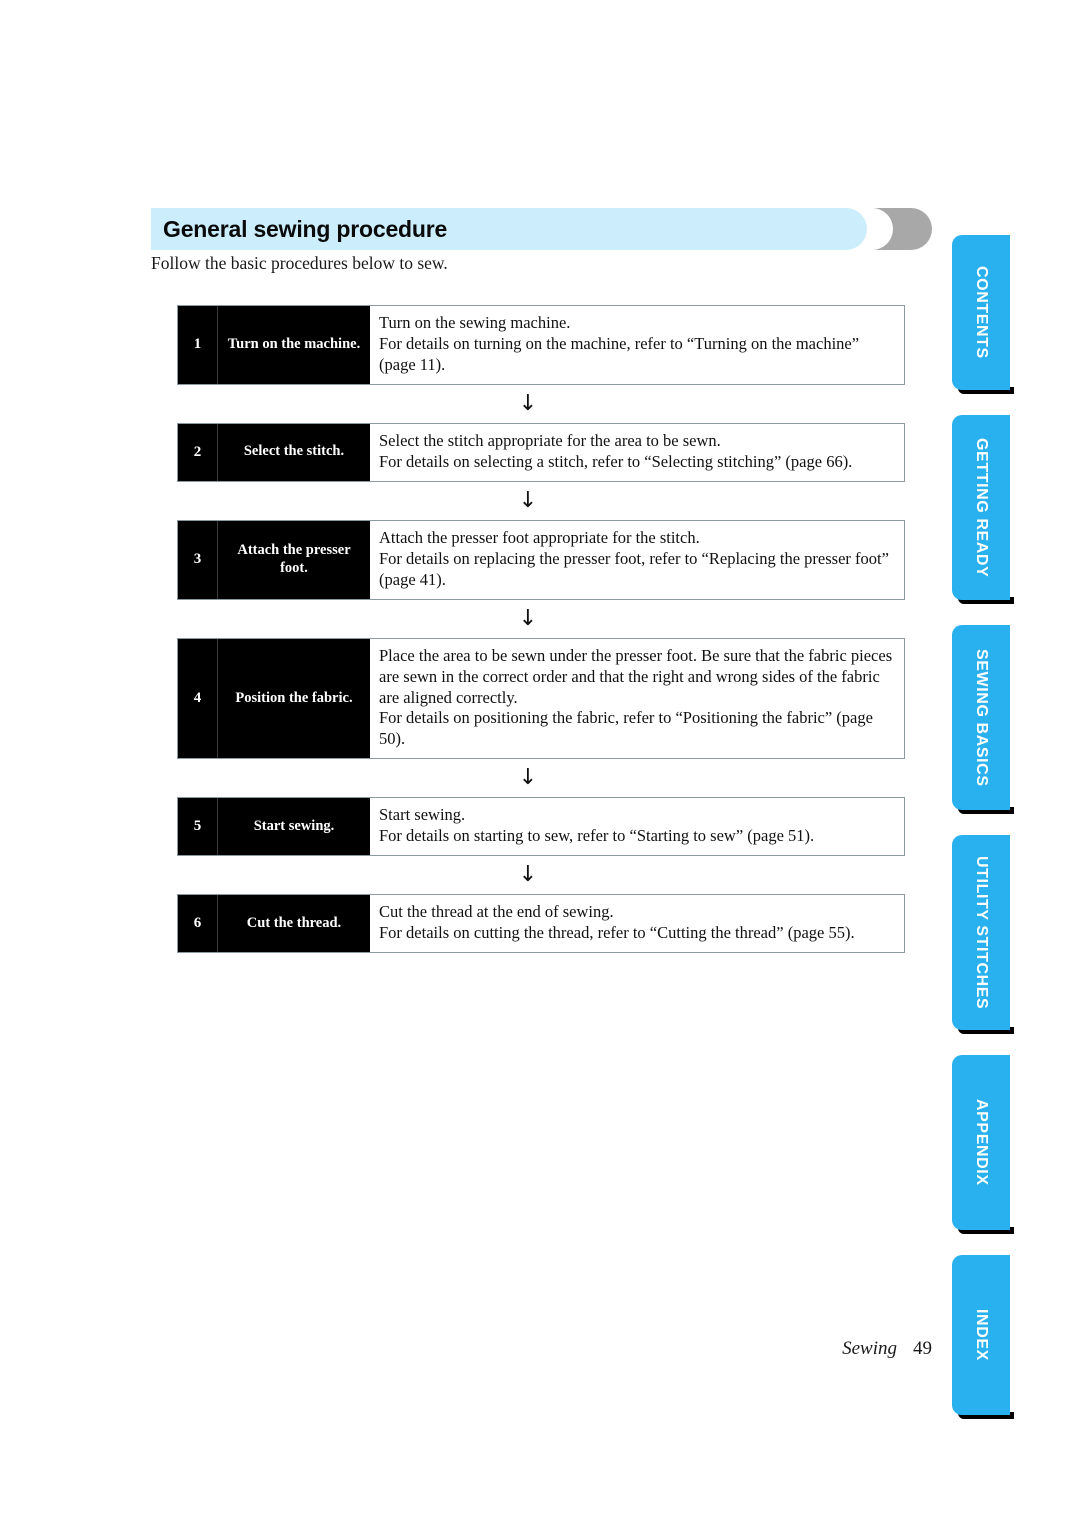 This screenshot has width=1080, height=1528. Describe the element at coordinates (294, 924) in the screenshot. I see `step-label: Cut the thread.` at that location.